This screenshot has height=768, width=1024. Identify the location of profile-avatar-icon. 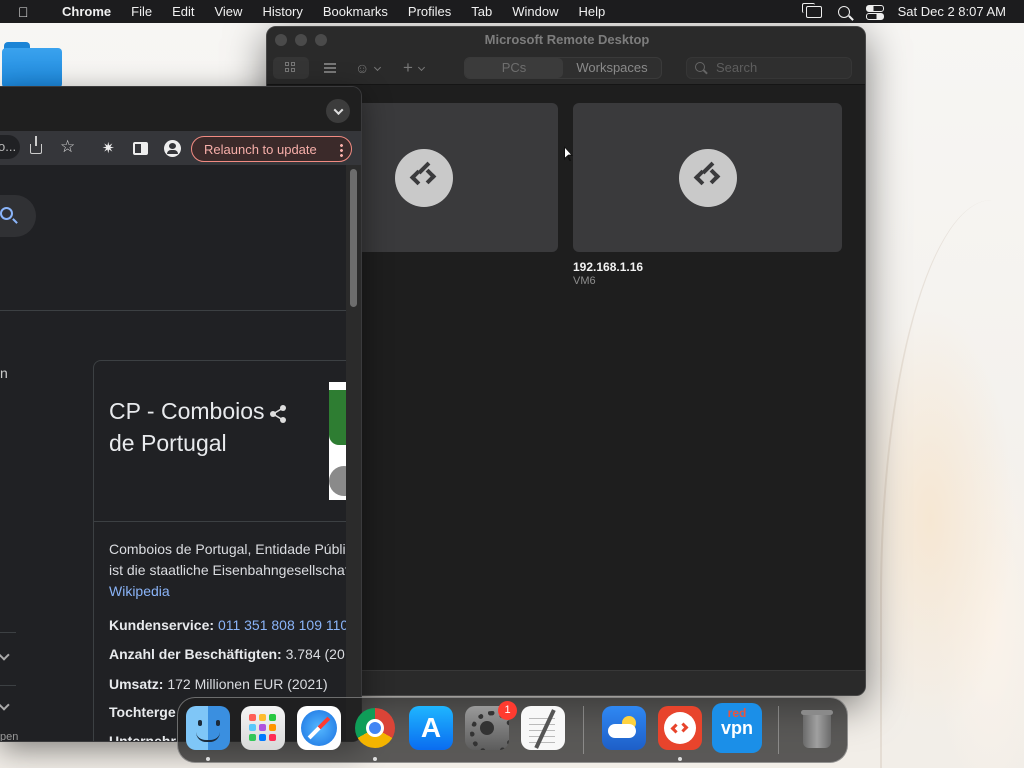
(172, 148).